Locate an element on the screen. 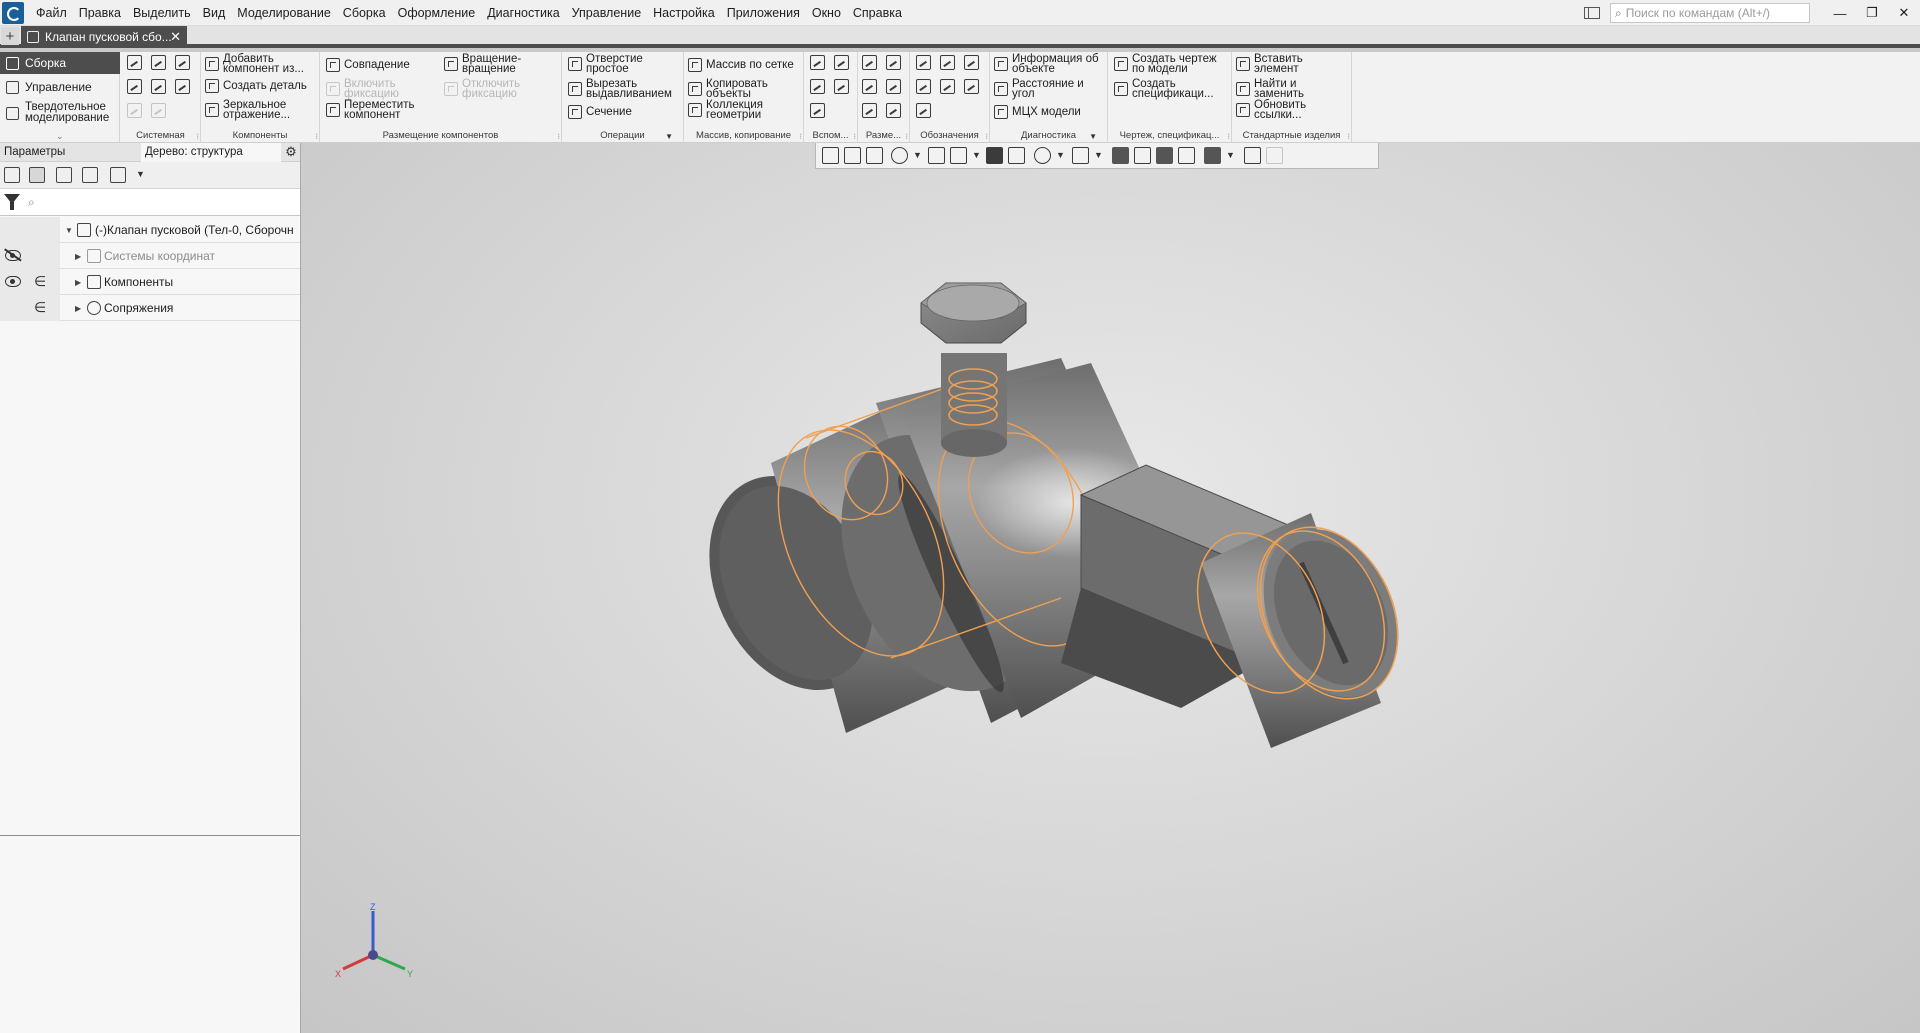 The width and height of the screenshot is (1920, 1033). hole-button: Отверстие простое is located at coordinates (605, 64).